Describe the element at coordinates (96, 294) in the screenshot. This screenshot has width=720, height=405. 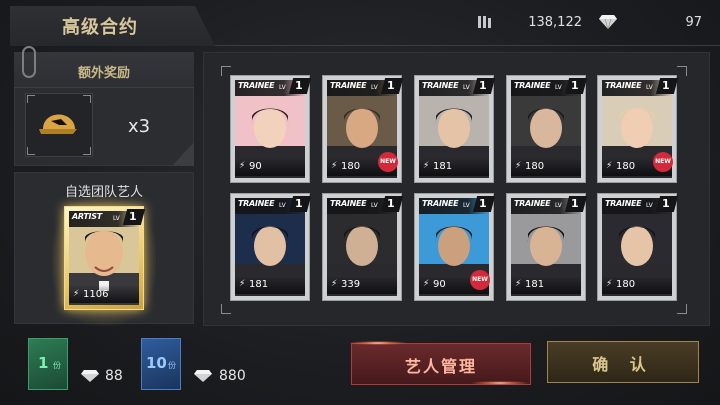
I see `power-value: 1106` at that location.